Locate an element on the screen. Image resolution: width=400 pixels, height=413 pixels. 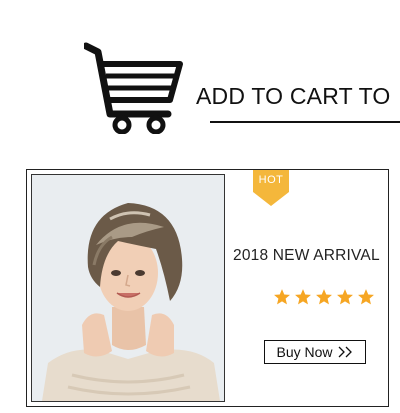
title-underline is located at coordinates (305, 122).